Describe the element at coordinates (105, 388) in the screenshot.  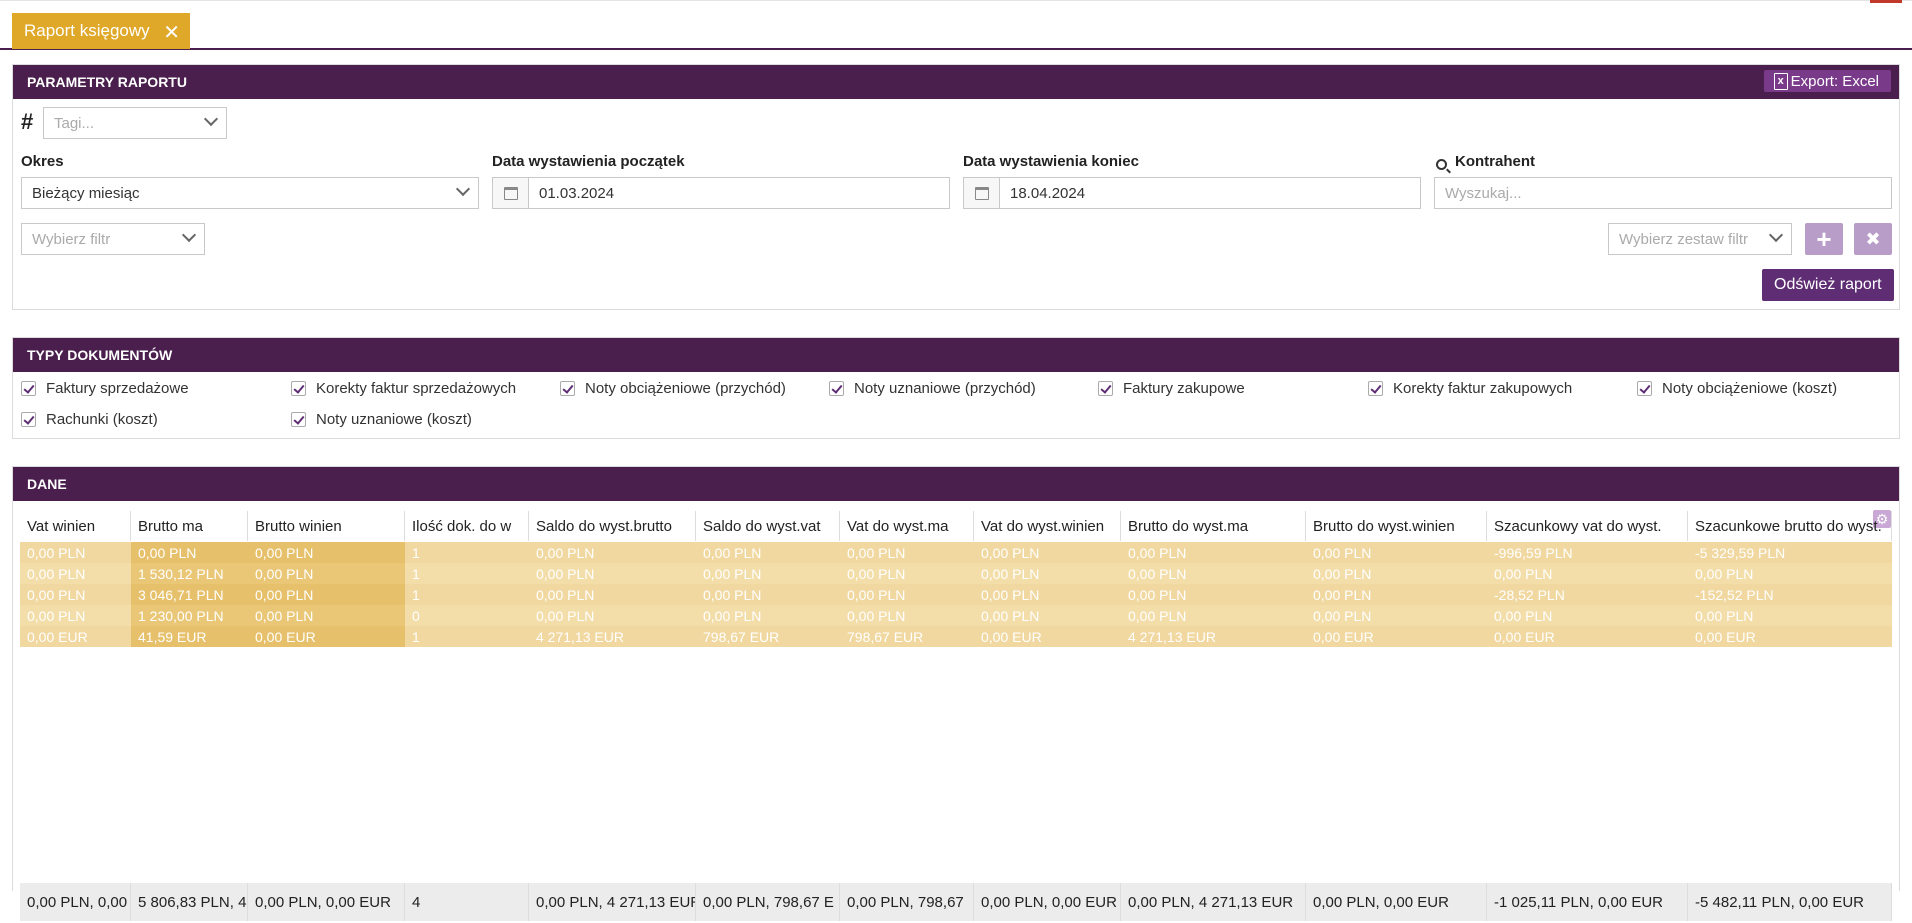
I see `checkbox-faktury-sprzedazowe: Faktury sprzedażowe` at that location.